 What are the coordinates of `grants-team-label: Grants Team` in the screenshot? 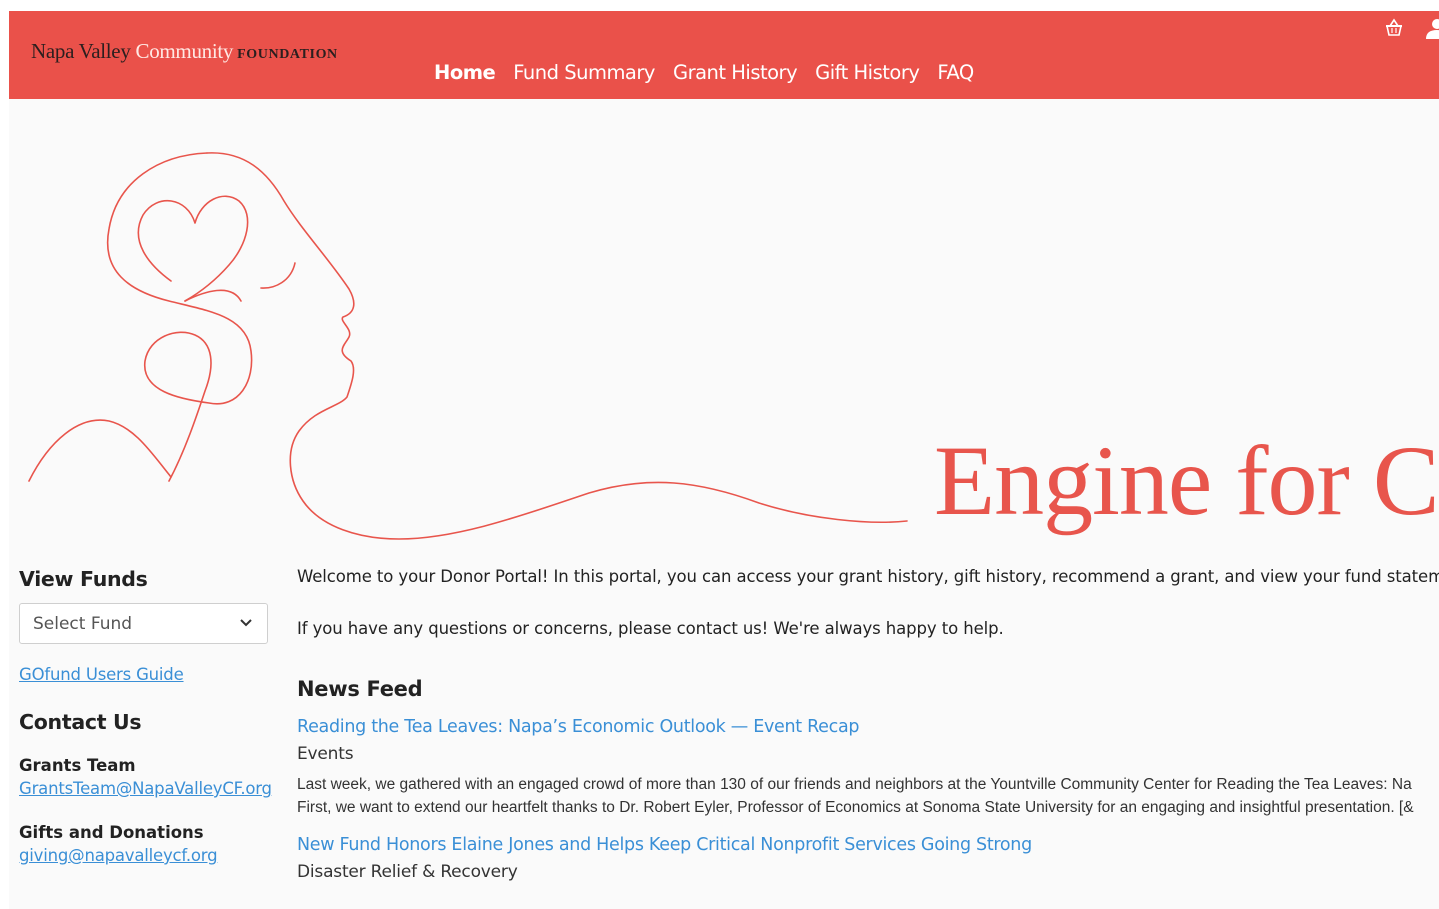 It's located at (77, 765).